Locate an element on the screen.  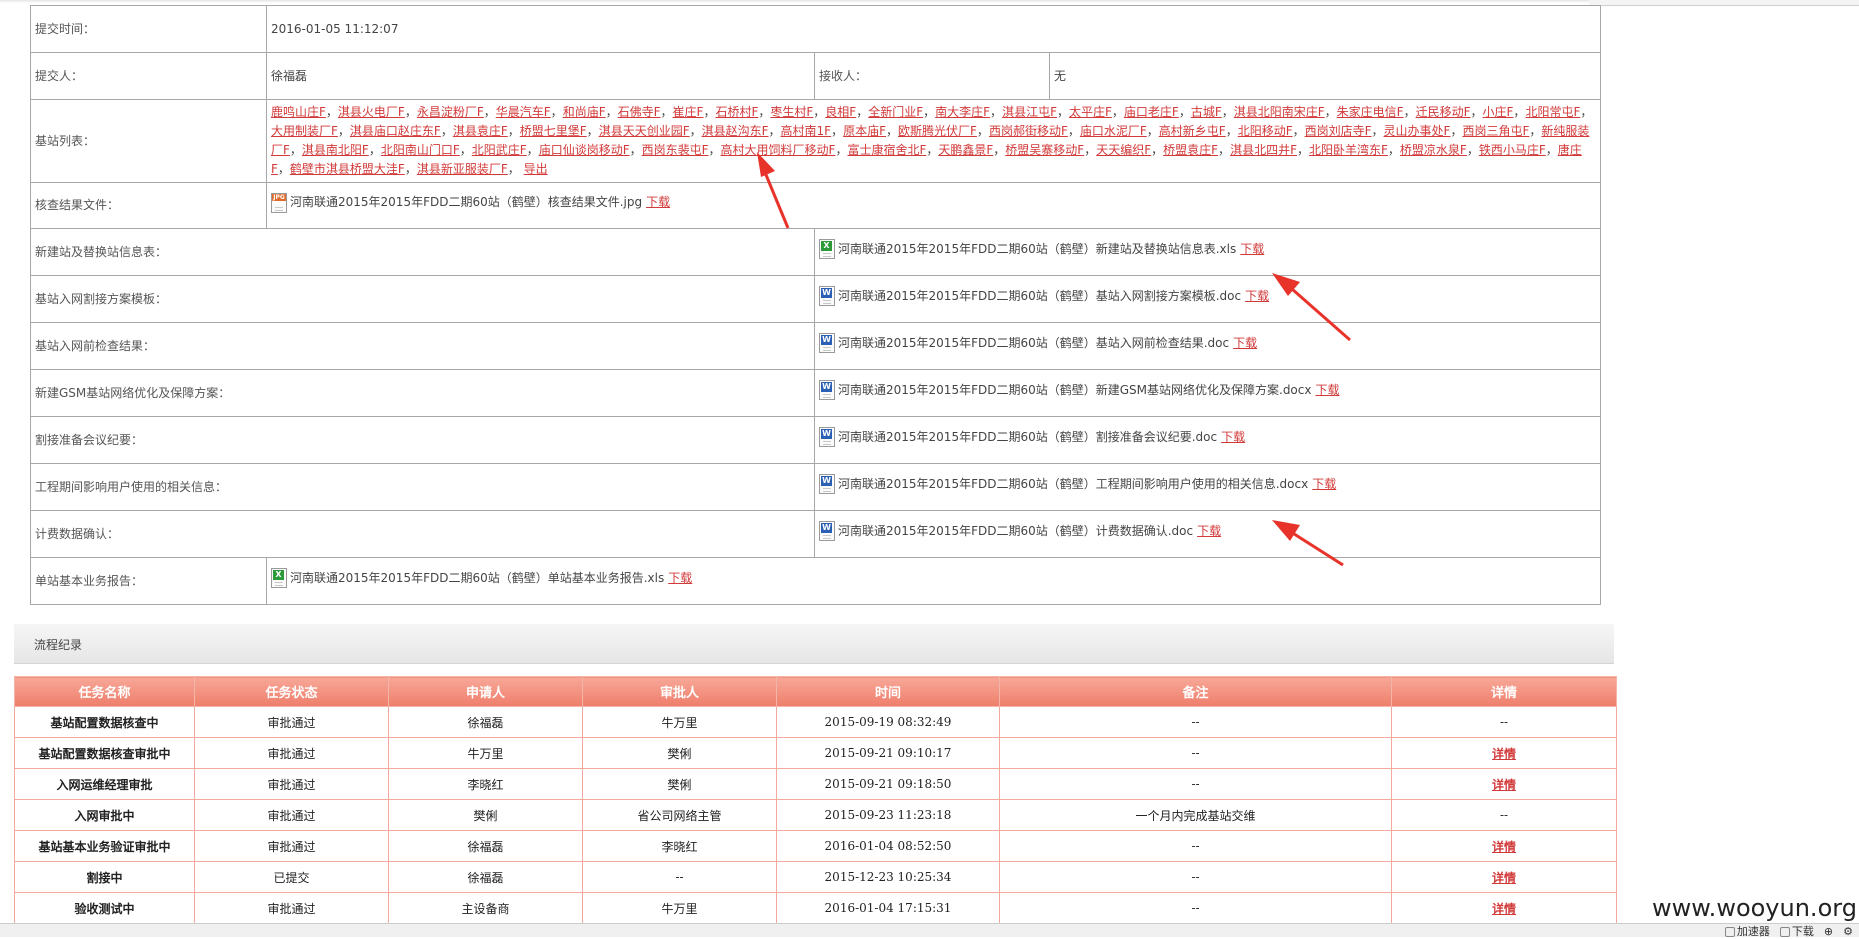
flow-header-cell: 任务名称 is located at coordinates (104, 691).